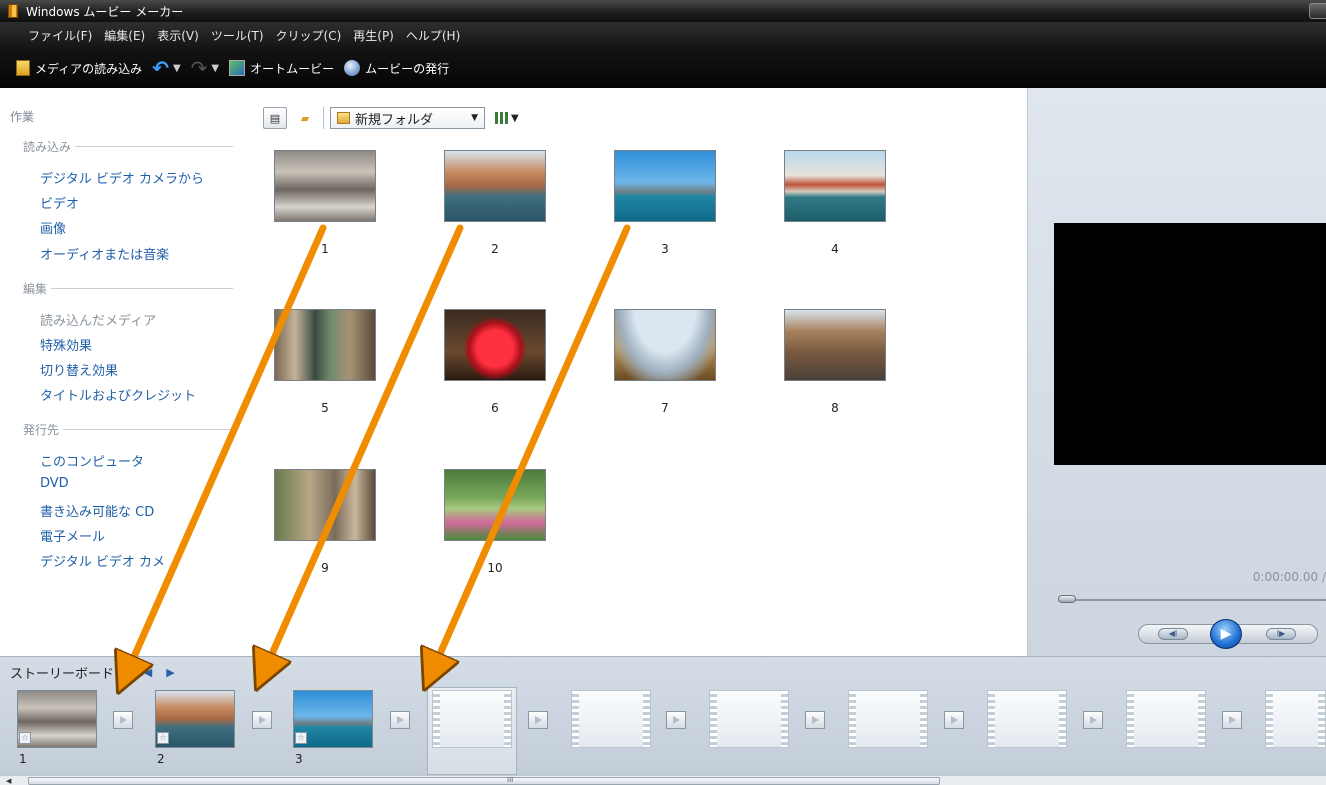 This screenshot has width=1326, height=785. What do you see at coordinates (484, 780) in the screenshot?
I see `scrollbar-thumb: III` at bounding box center [484, 780].